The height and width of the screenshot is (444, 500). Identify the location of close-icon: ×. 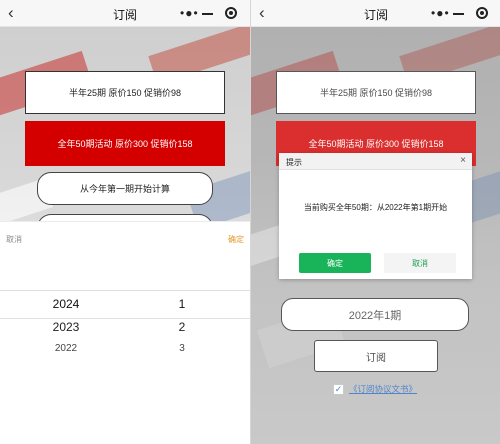
(463, 160).